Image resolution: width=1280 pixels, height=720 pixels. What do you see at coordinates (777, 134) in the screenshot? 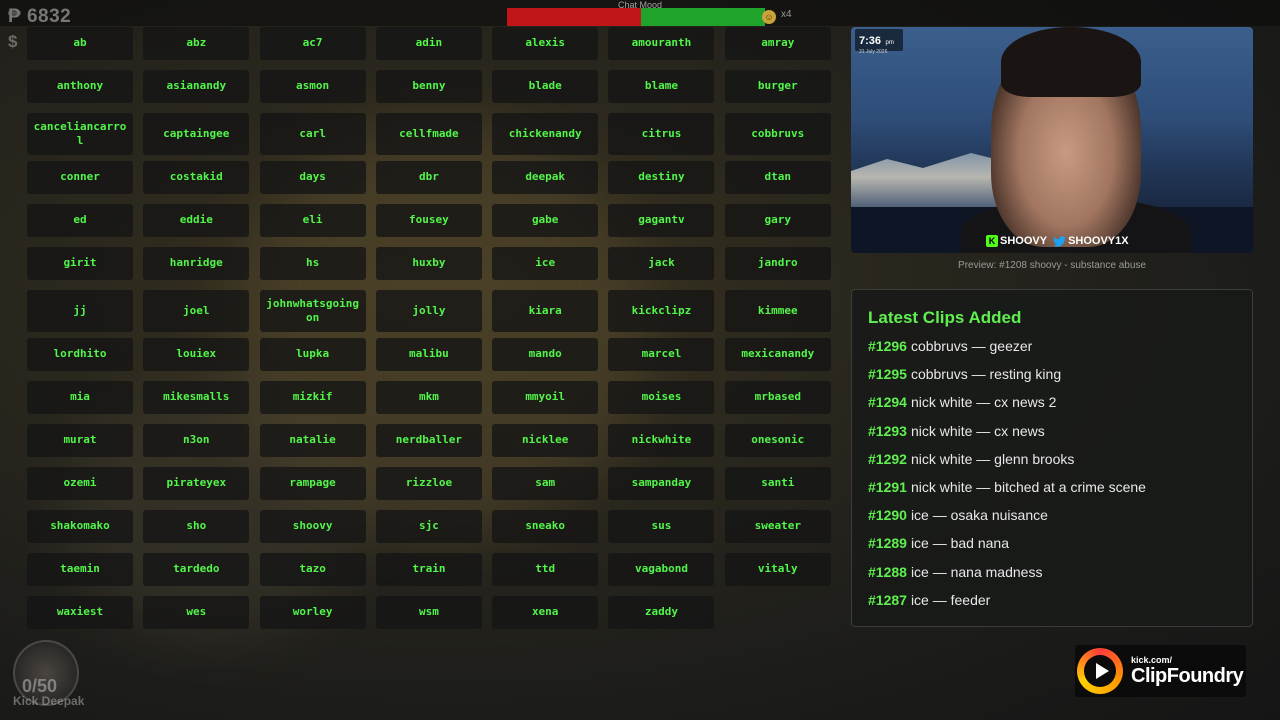
I see `clip-button-cobbruvs: cobbruvs` at bounding box center [777, 134].